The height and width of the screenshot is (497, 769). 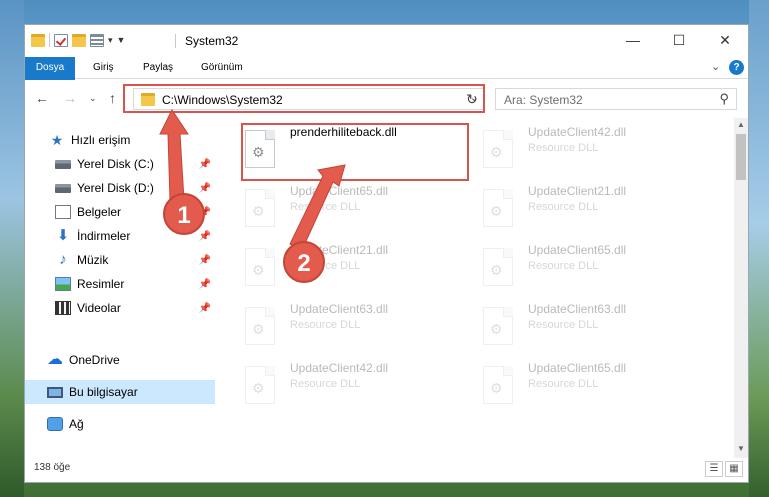 I want to click on sidebar-item-this-pc: Bu bilgisayar, so click(x=120, y=392).